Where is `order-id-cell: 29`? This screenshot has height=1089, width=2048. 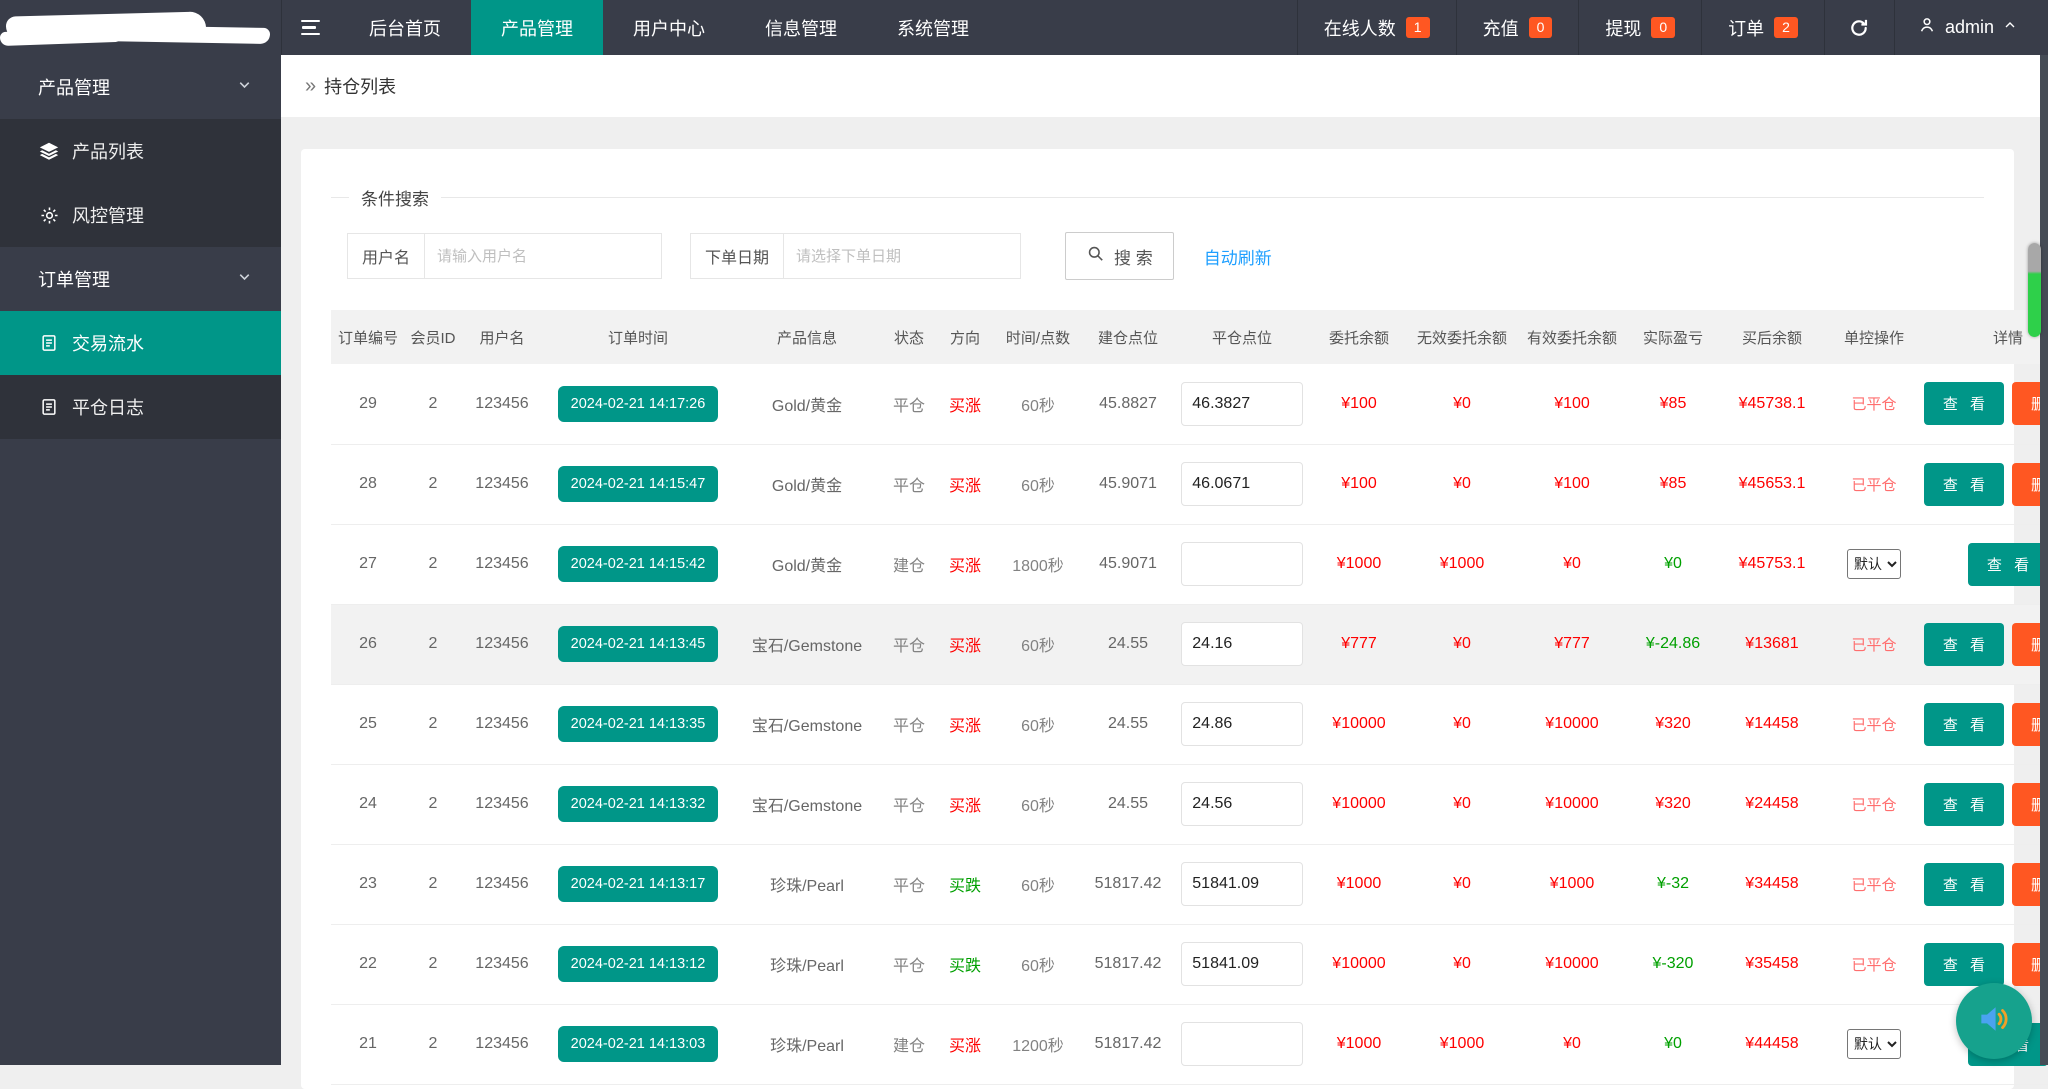
order-id-cell: 29 is located at coordinates (368, 404).